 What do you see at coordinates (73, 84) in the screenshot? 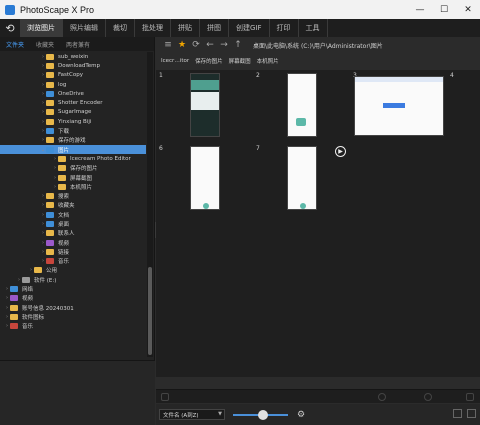
I see `tree-item: › log` at bounding box center [73, 84].